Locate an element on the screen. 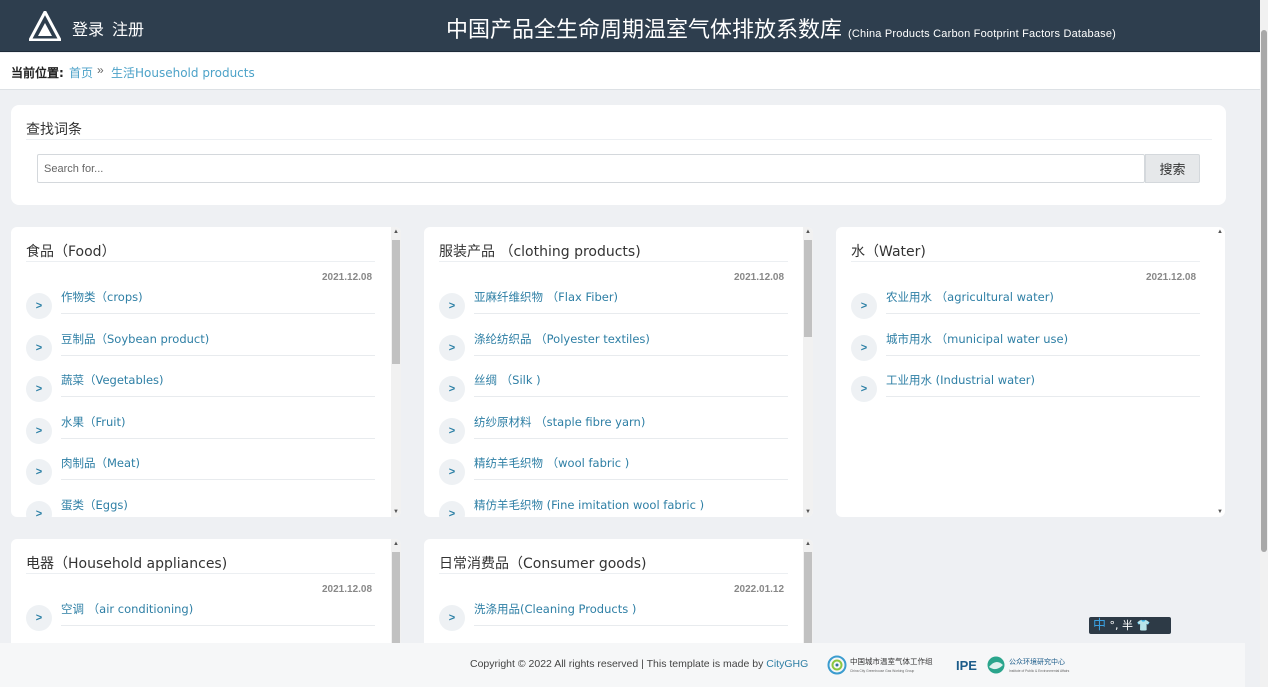 This screenshot has height=687, width=1268. search-button: 搜索 is located at coordinates (1172, 168).